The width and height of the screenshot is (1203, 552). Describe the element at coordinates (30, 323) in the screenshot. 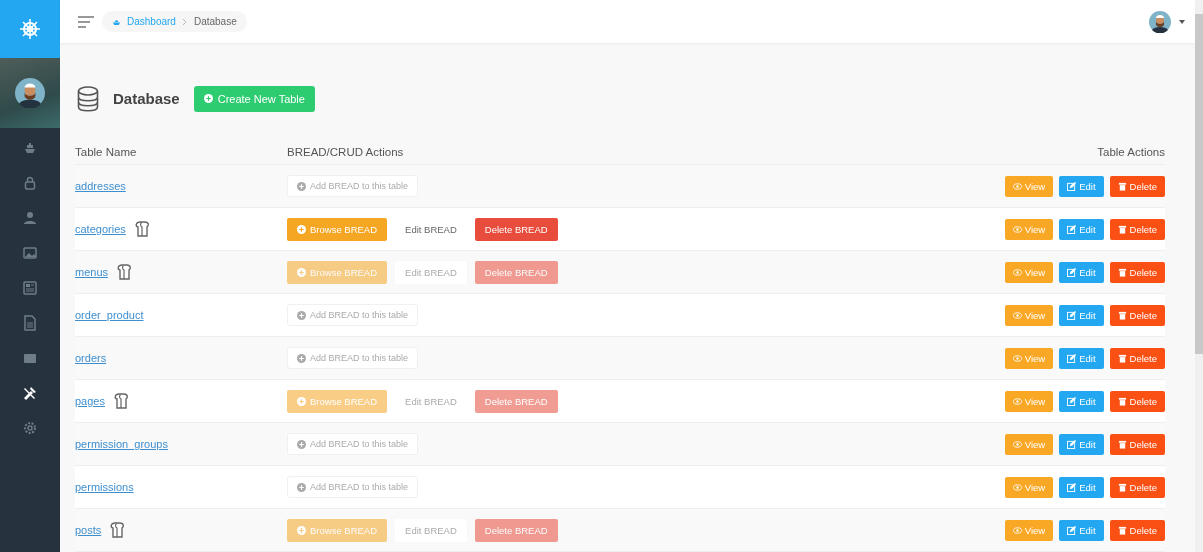

I see `file-icon` at that location.